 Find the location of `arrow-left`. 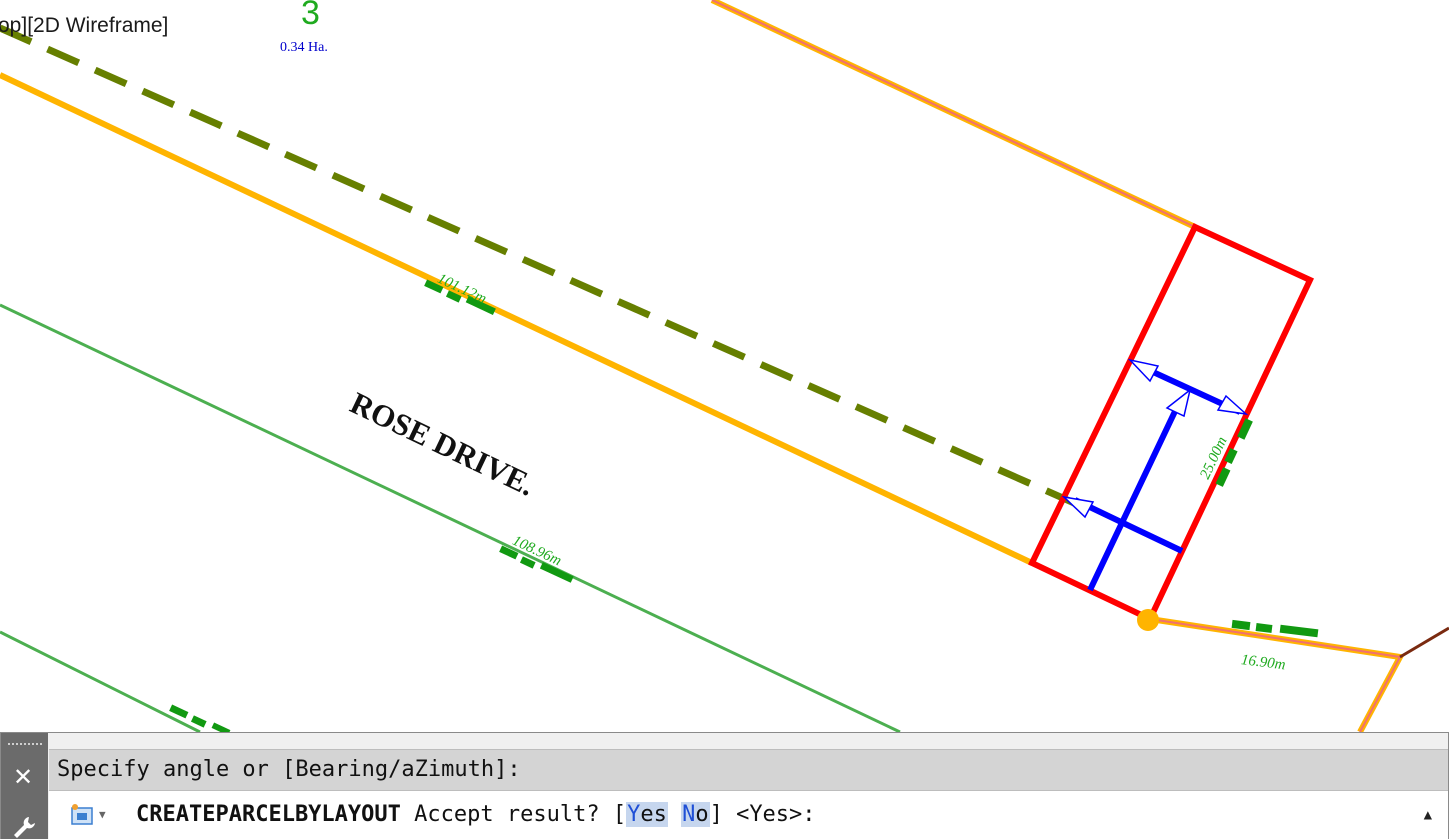

arrow-left is located at coordinates (1143, 370).